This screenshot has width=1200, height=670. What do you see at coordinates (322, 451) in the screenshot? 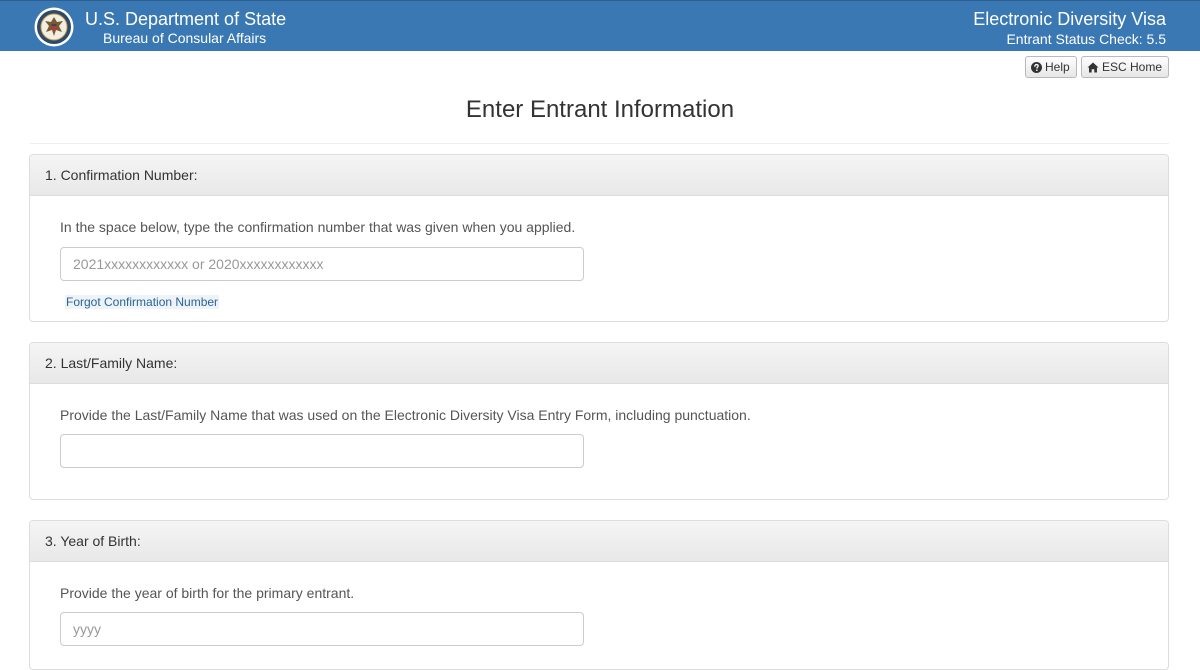
I see `last-name-input` at bounding box center [322, 451].